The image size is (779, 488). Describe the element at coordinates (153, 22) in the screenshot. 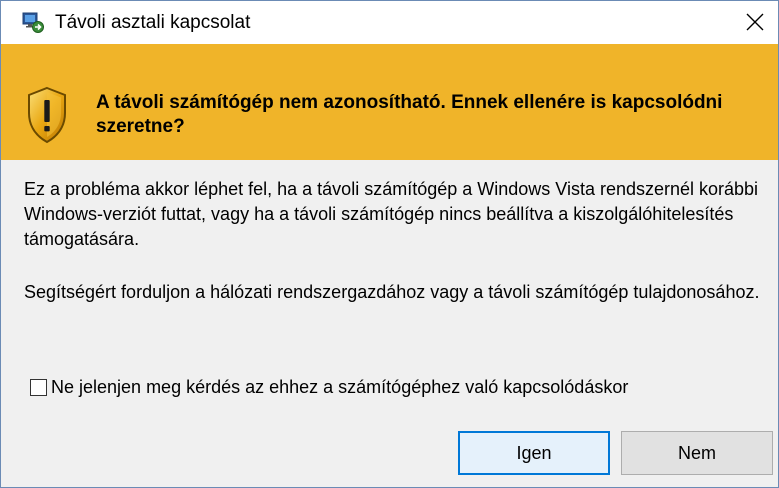

I see `window-title: Távoli asztali kapcsolat` at that location.